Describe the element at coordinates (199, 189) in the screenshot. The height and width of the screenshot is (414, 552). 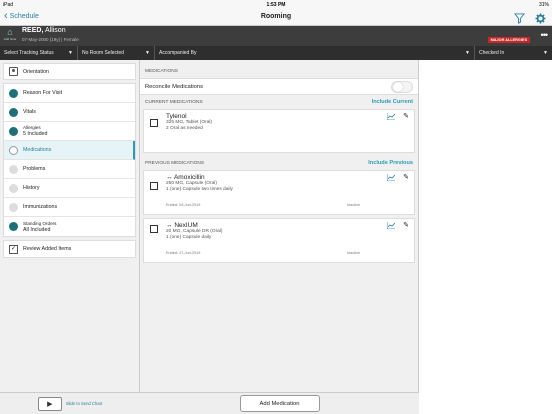
I see `medication-sig: 1 (one) Capsule two times daily` at that location.